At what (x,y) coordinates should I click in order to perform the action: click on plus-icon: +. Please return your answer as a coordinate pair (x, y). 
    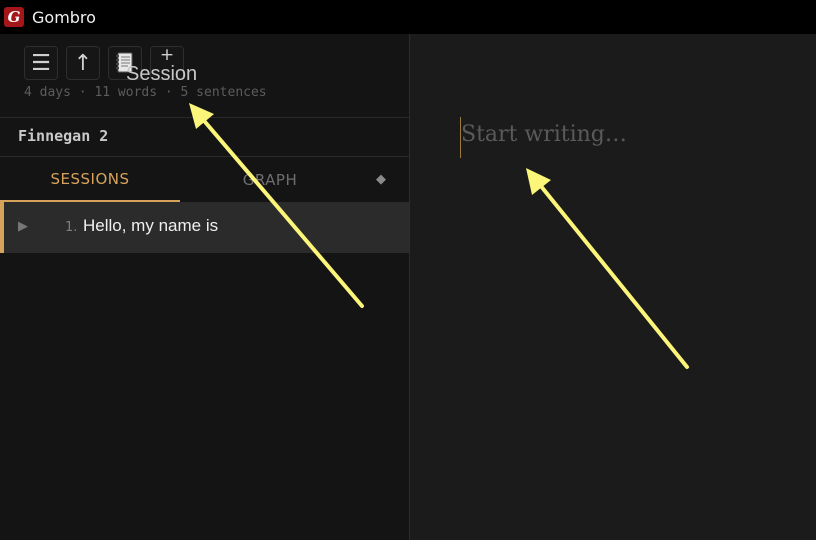
    Looking at the image, I should click on (167, 55).